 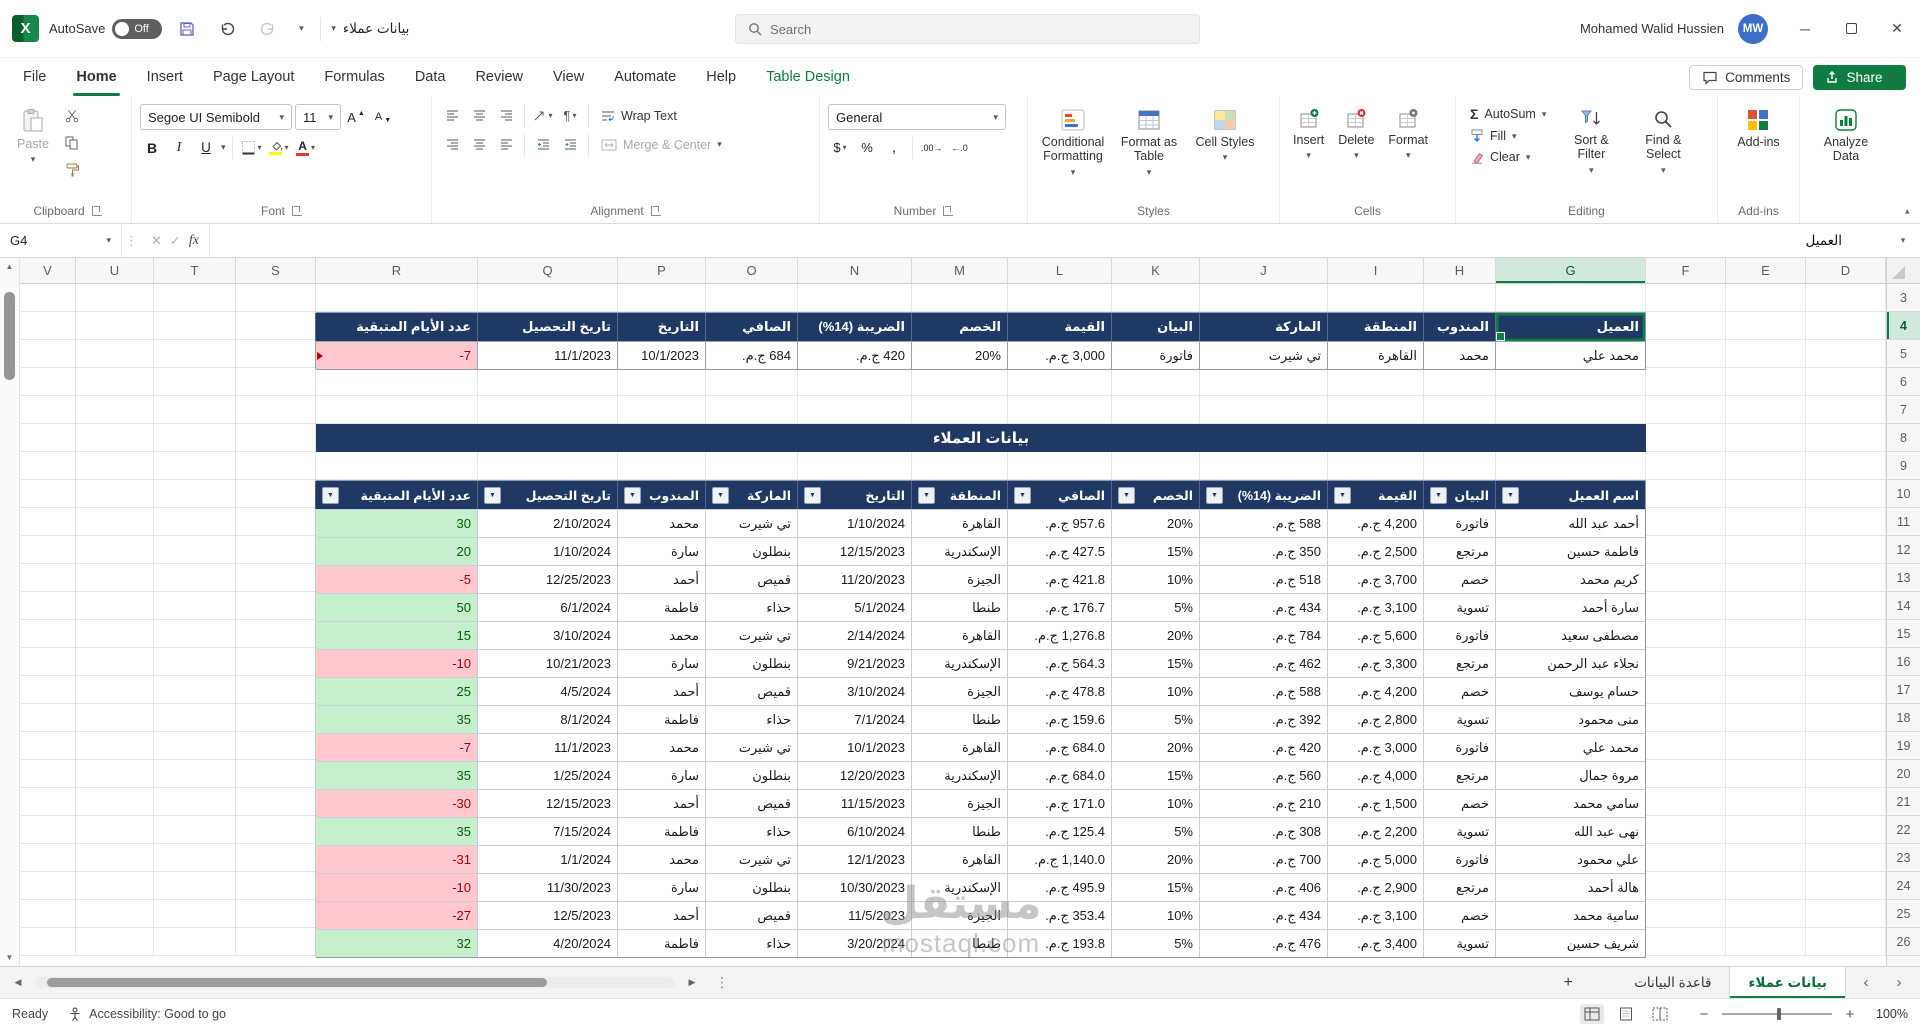 I want to click on cell: تسوية, so click(x=1459, y=607).